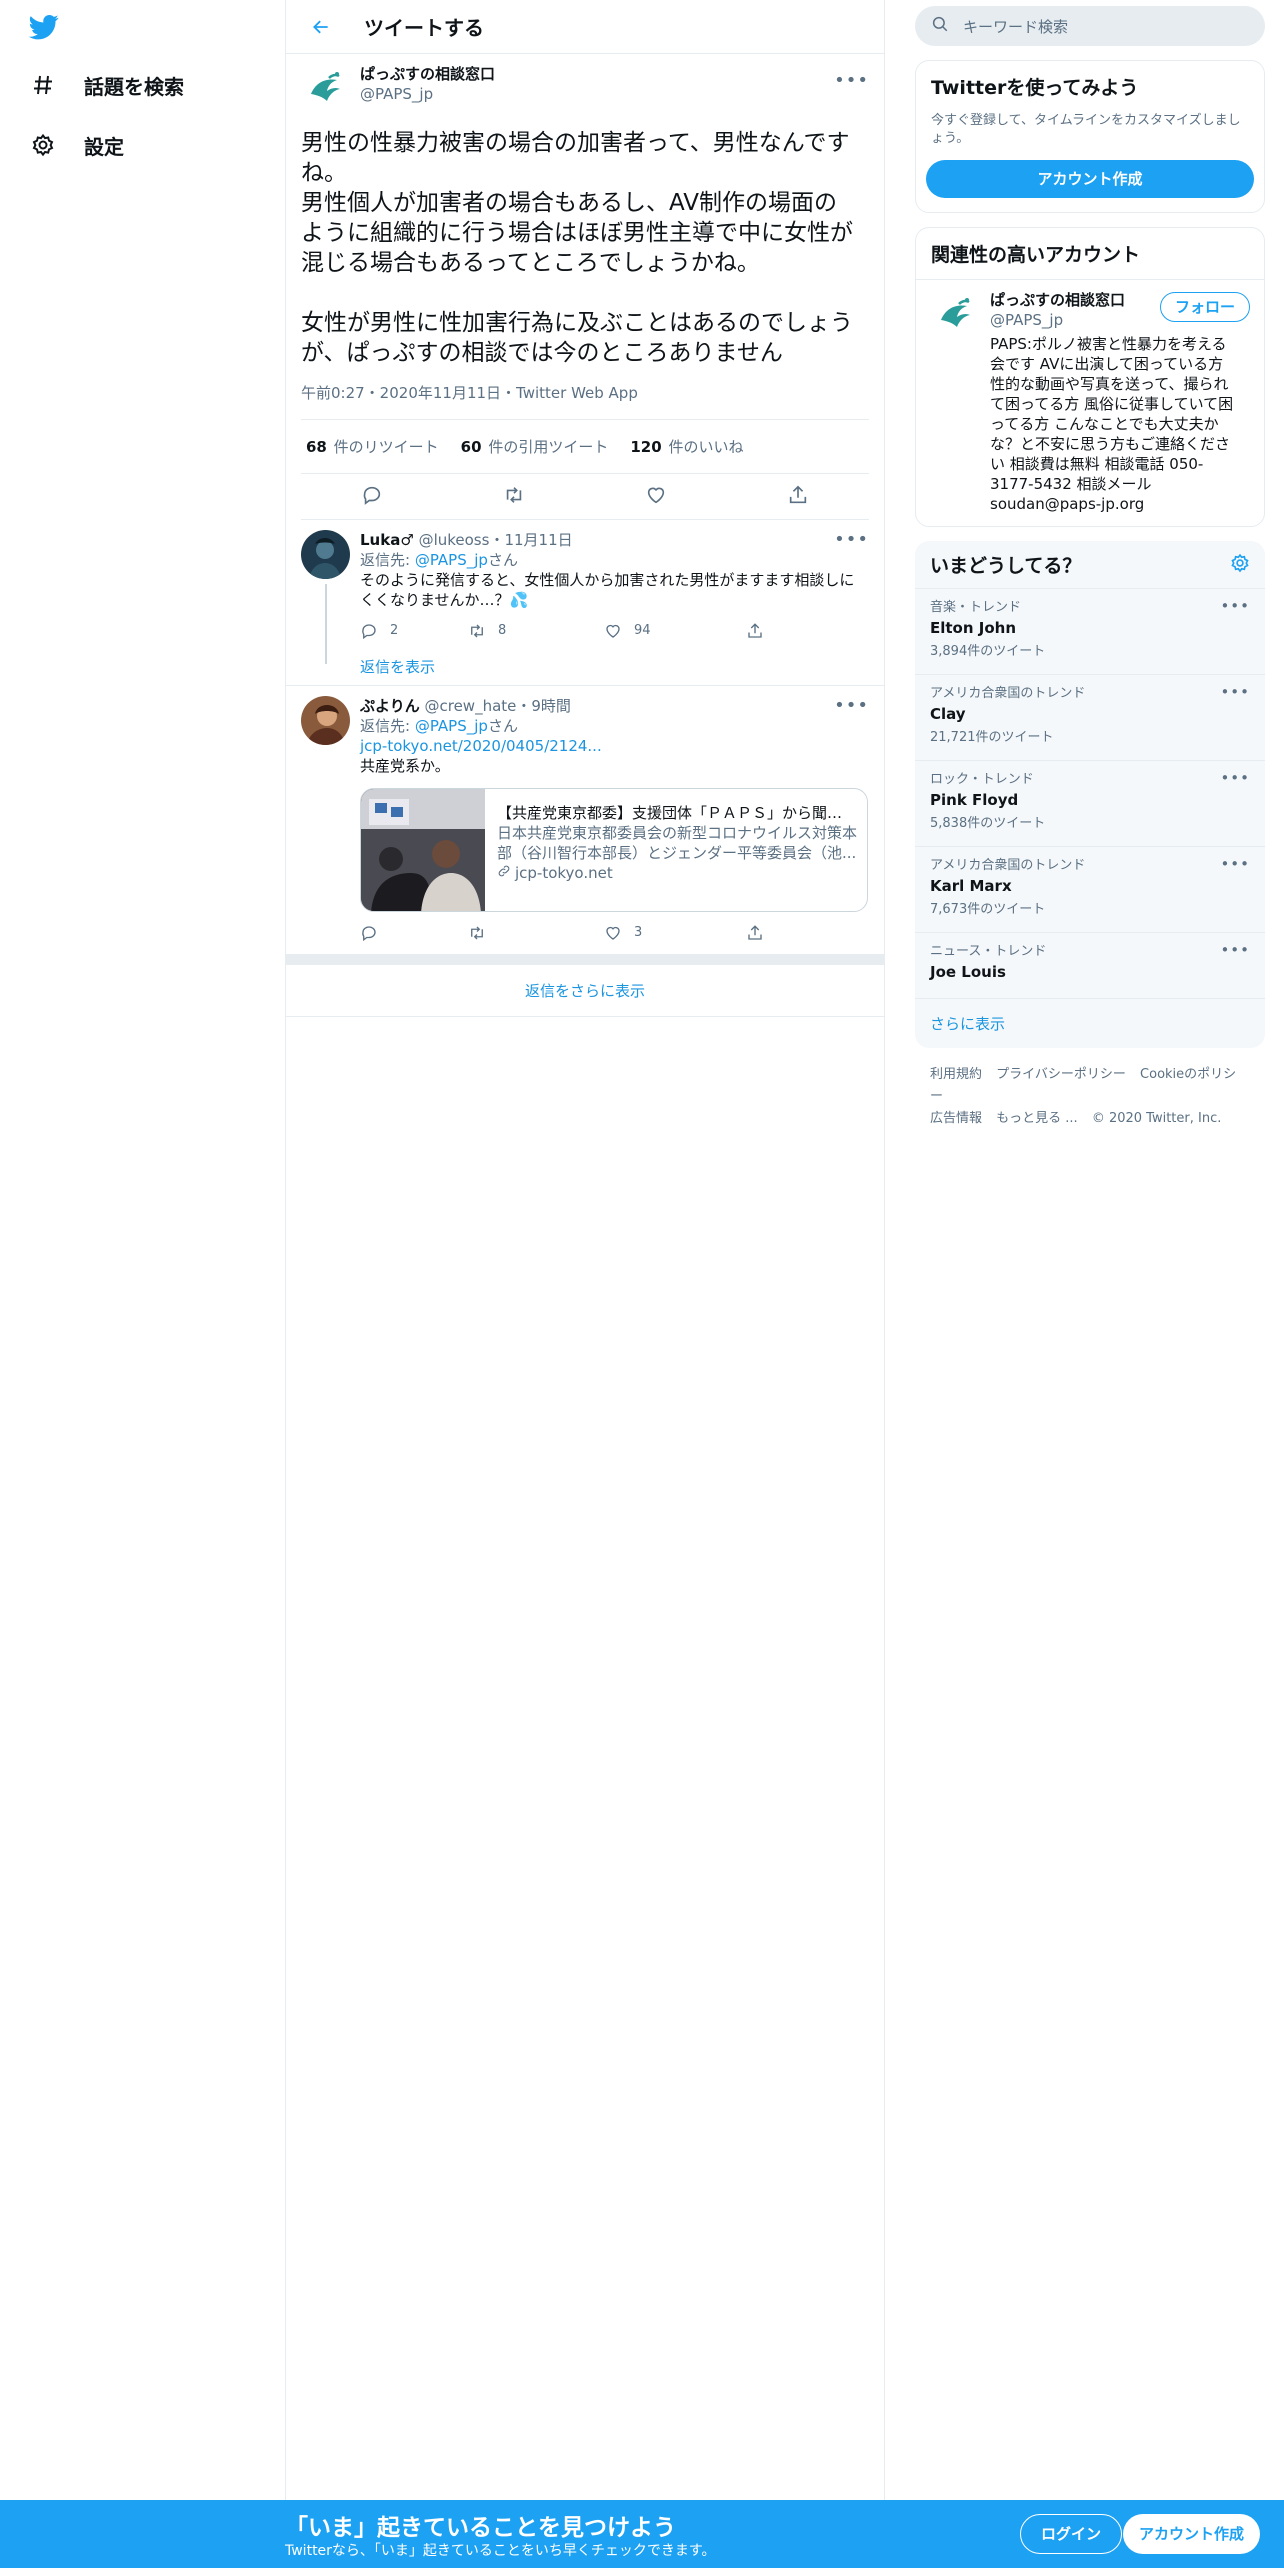 The height and width of the screenshot is (2568, 1284). What do you see at coordinates (1240, 565) in the screenshot?
I see `gear-icon` at bounding box center [1240, 565].